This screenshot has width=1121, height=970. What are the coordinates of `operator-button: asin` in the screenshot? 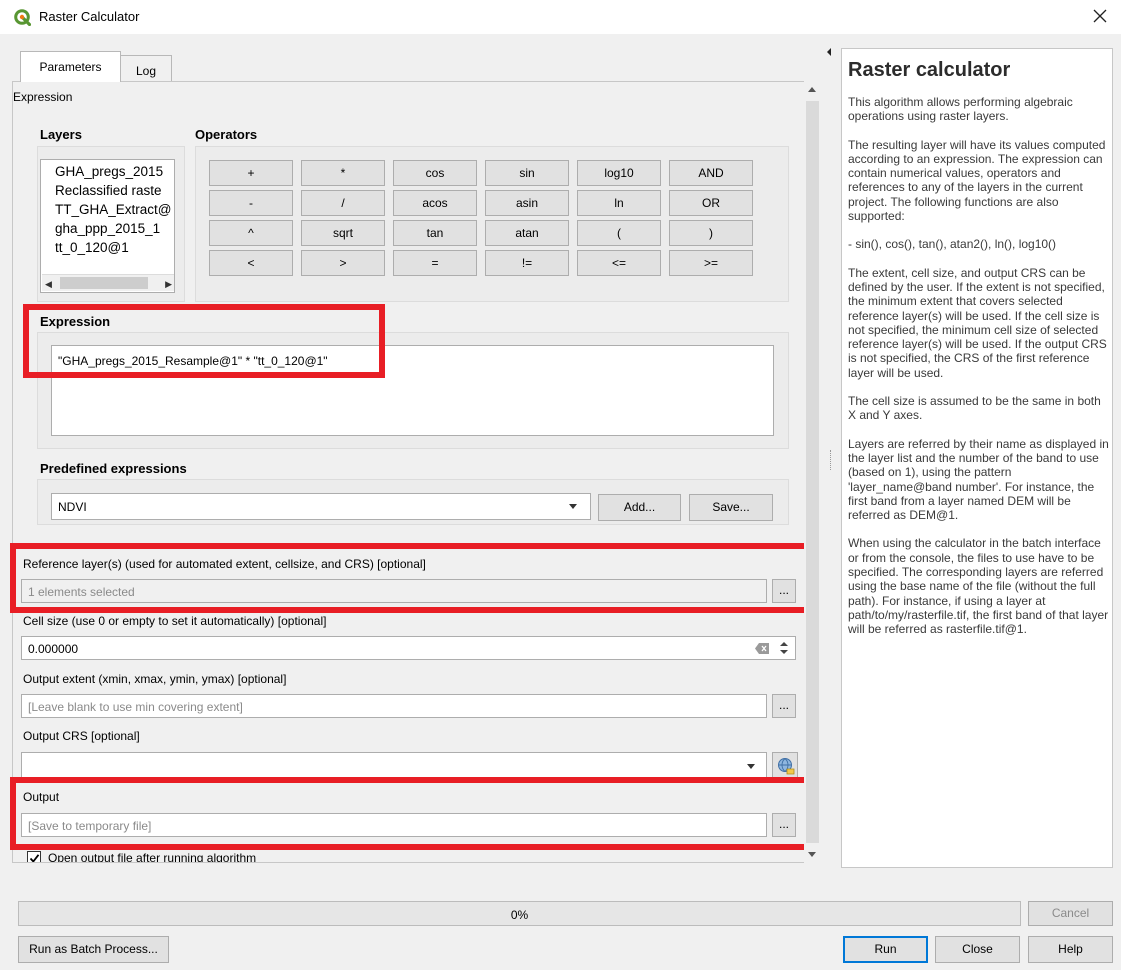 It's located at (527, 203).